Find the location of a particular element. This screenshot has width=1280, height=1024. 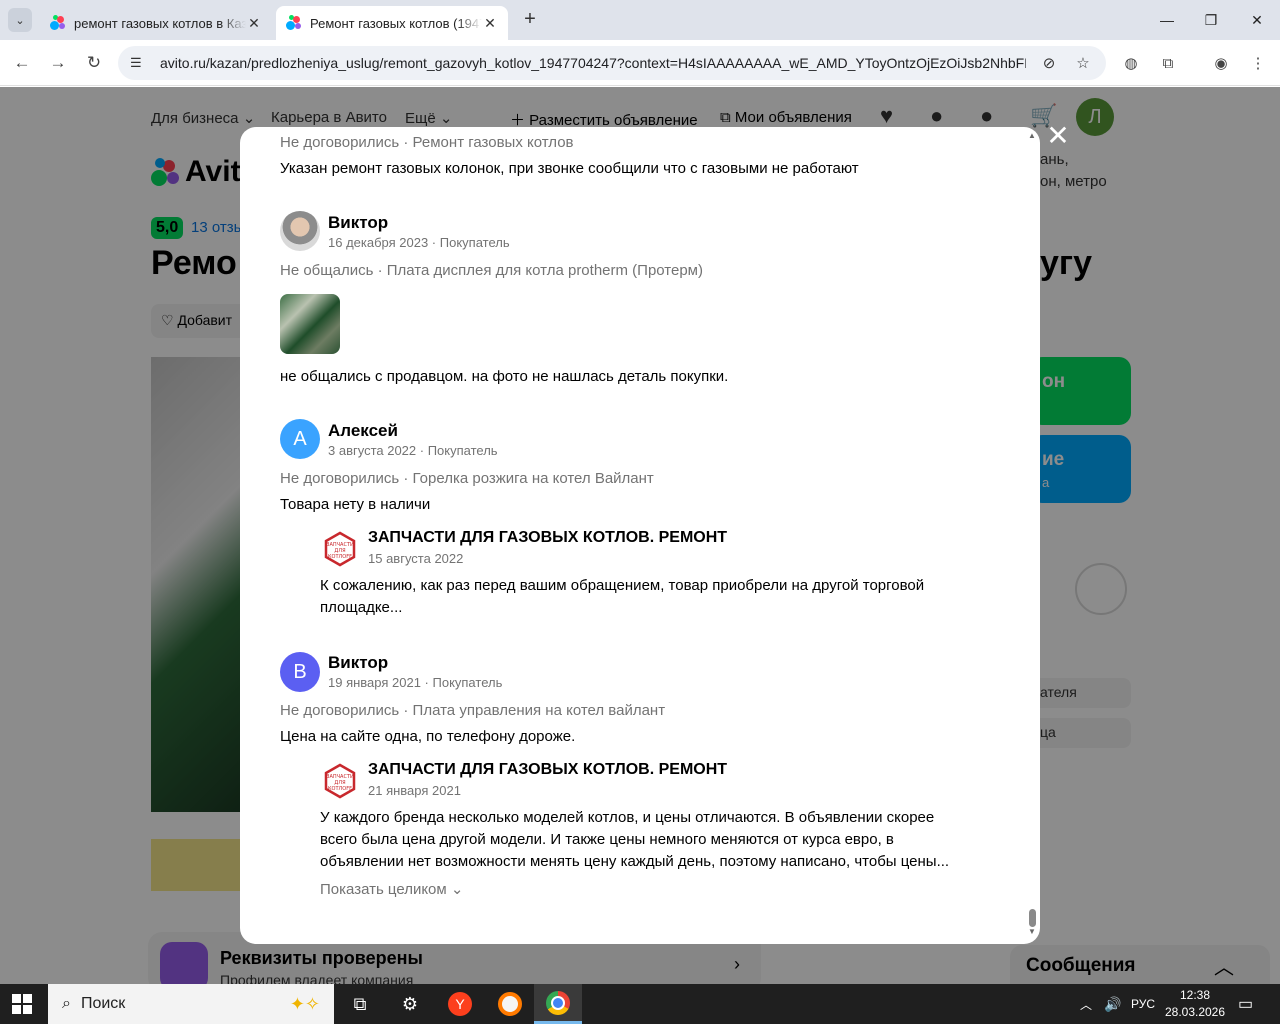

app-icon is located at coordinates (510, 1004).